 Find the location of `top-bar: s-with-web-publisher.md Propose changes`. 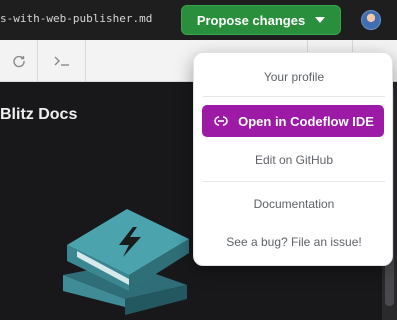

top-bar: s-with-web-publisher.md Propose changes is located at coordinates (198, 20).